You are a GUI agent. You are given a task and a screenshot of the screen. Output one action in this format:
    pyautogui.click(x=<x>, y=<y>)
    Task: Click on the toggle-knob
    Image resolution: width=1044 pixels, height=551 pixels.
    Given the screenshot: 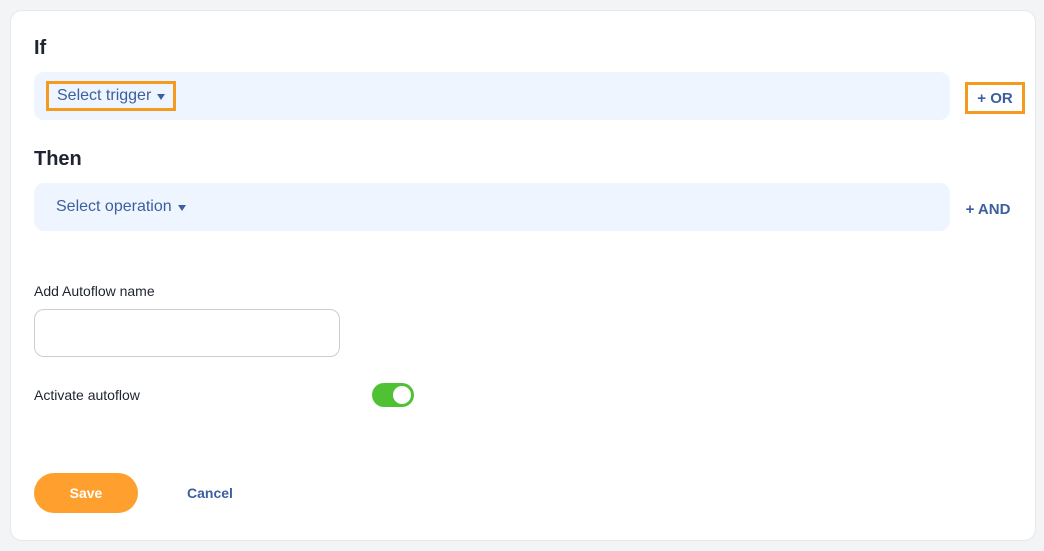 What is the action you would take?
    pyautogui.click(x=402, y=395)
    